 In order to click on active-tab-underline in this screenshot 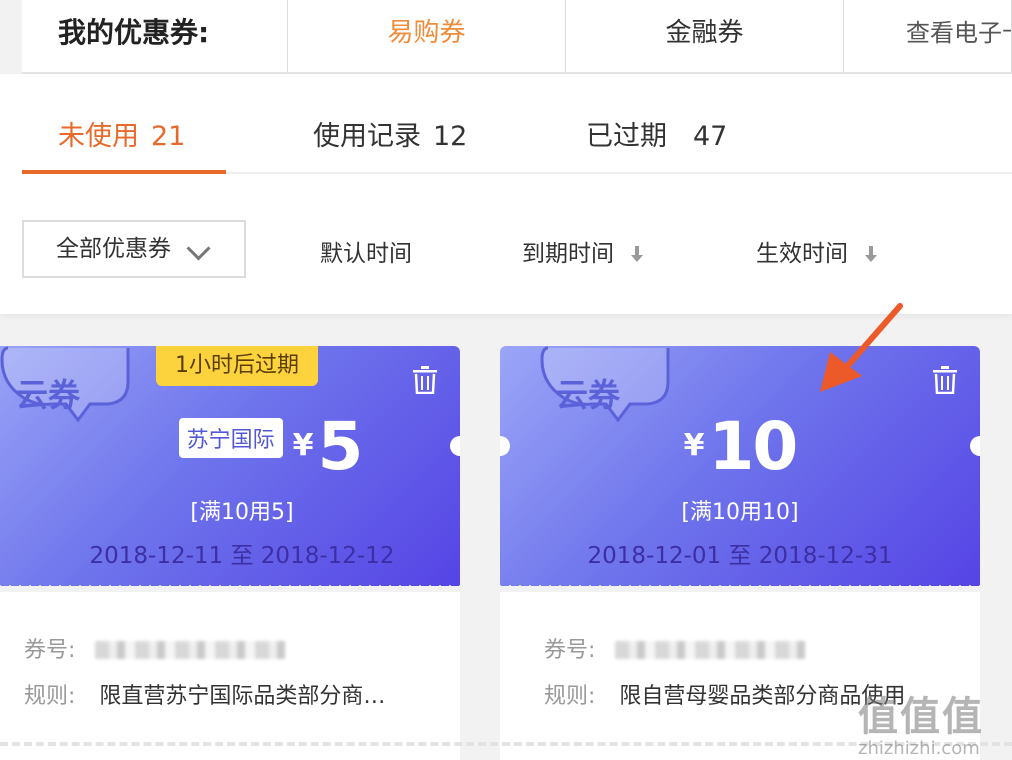, I will do `click(124, 172)`.